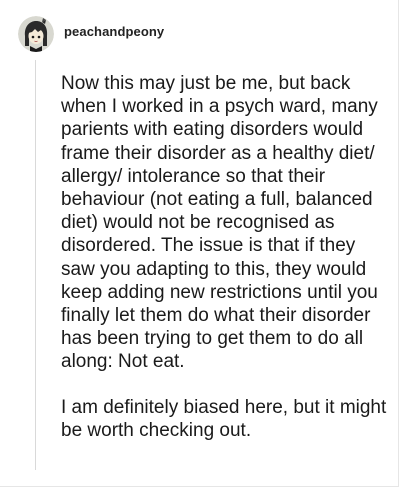  What do you see at coordinates (36, 34) in the screenshot?
I see `avatar-cartoon-girl-icon` at bounding box center [36, 34].